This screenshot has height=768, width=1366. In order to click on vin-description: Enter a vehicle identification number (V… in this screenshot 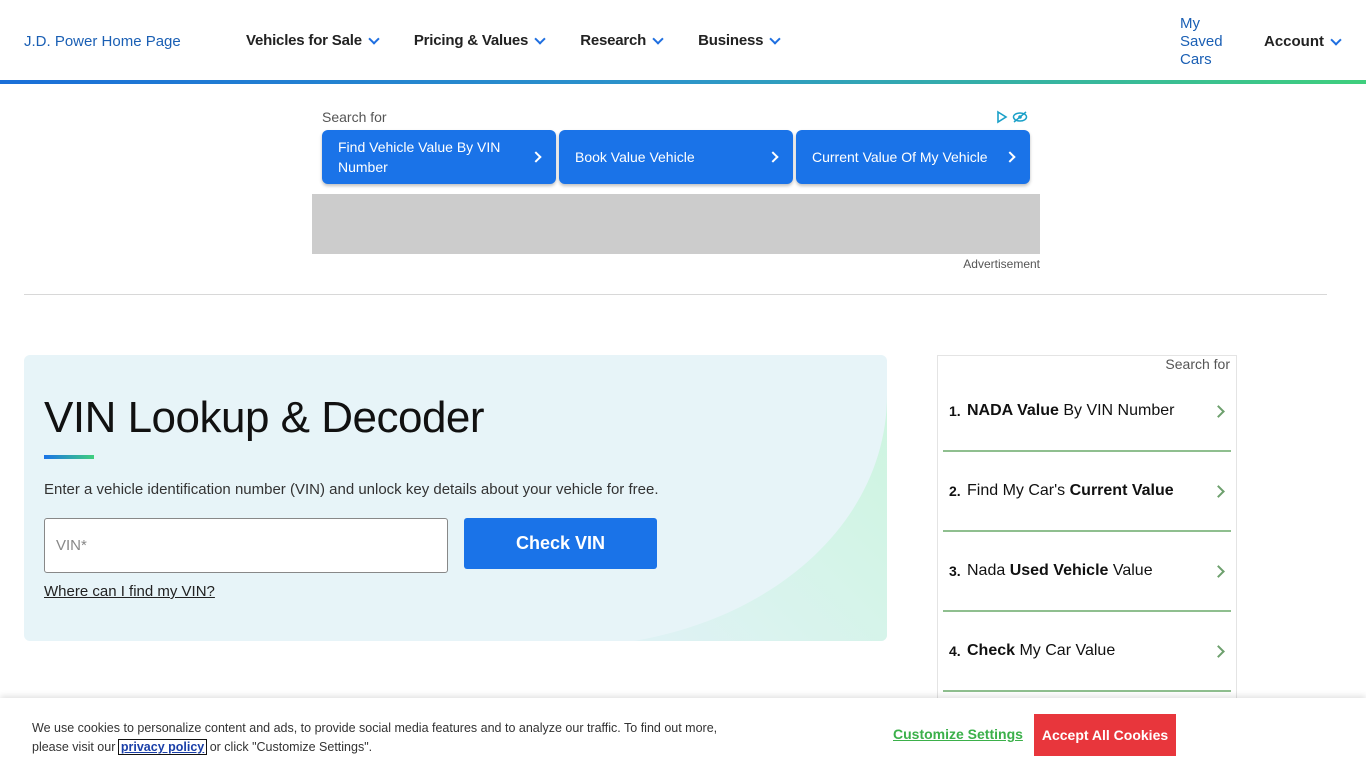, I will do `click(351, 489)`.